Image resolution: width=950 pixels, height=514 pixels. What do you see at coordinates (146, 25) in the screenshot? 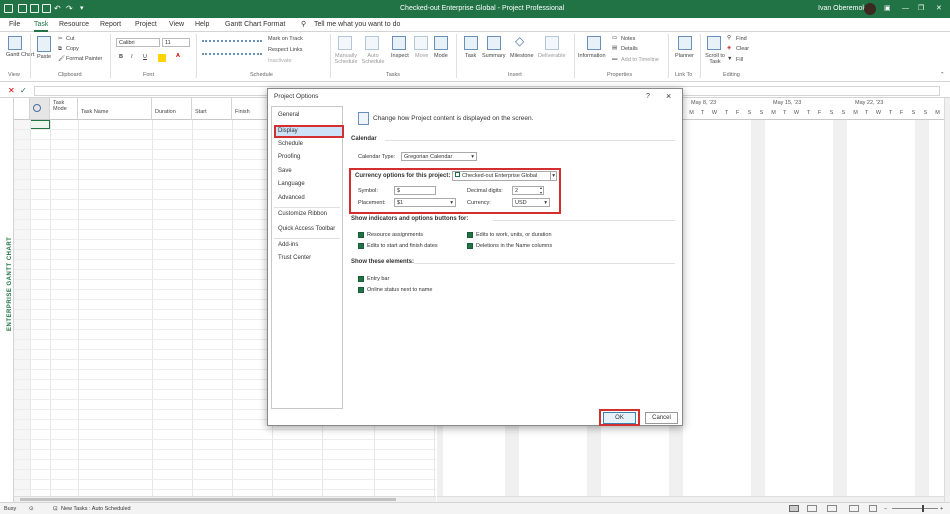
I see `tab-project: Project` at bounding box center [146, 25].